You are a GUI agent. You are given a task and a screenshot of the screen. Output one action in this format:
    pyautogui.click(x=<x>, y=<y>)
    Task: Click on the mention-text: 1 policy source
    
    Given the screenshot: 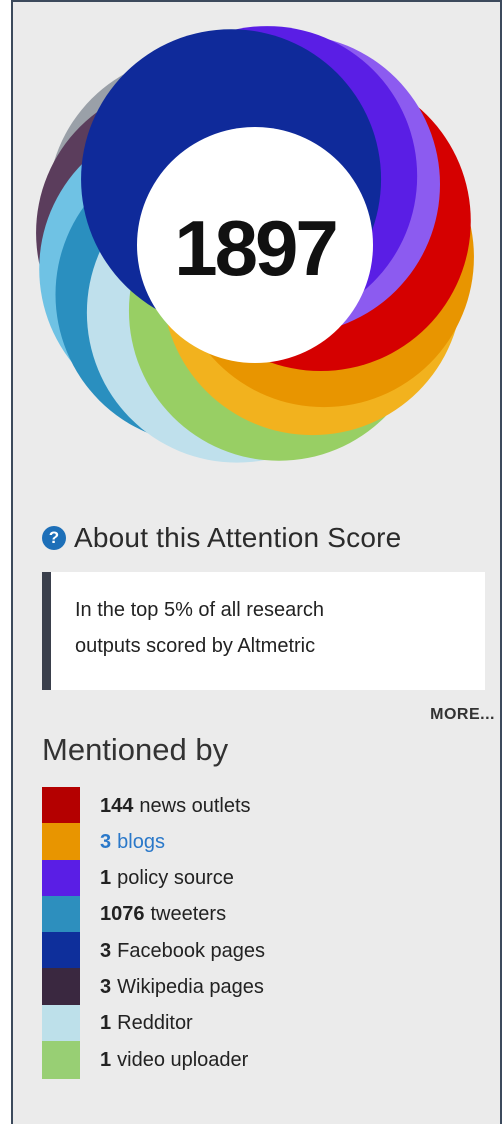 What is the action you would take?
    pyautogui.click(x=167, y=878)
    